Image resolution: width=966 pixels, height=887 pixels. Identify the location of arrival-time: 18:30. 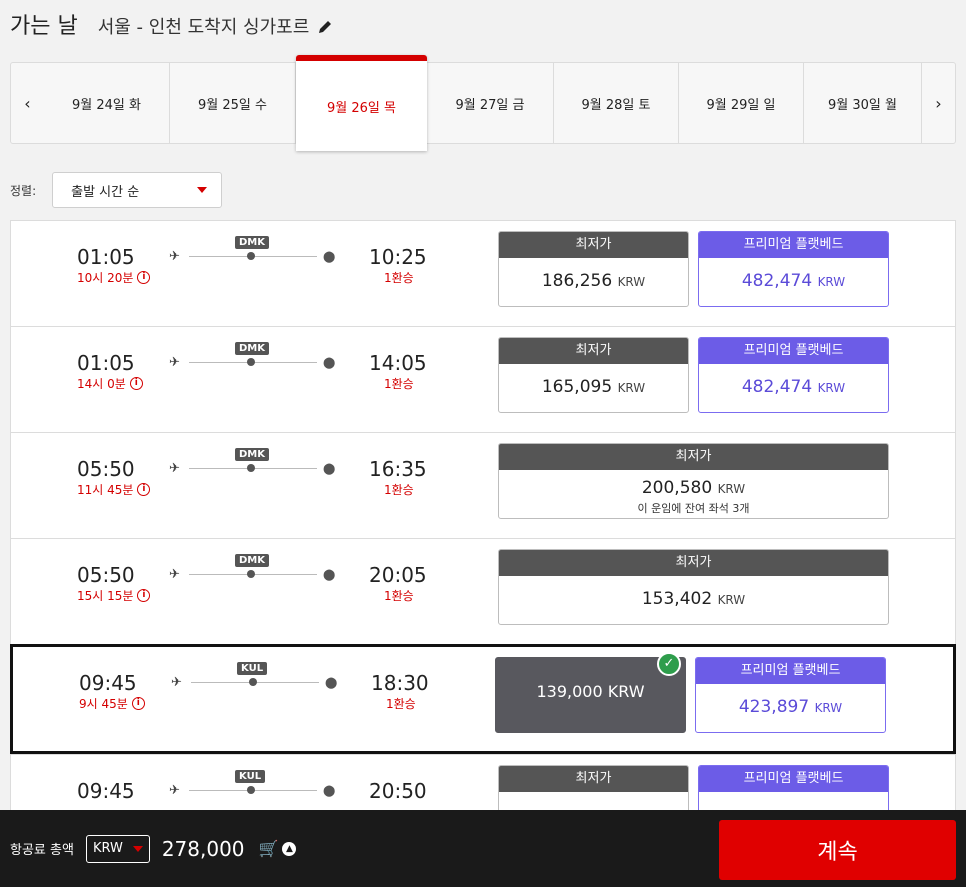
(400, 683).